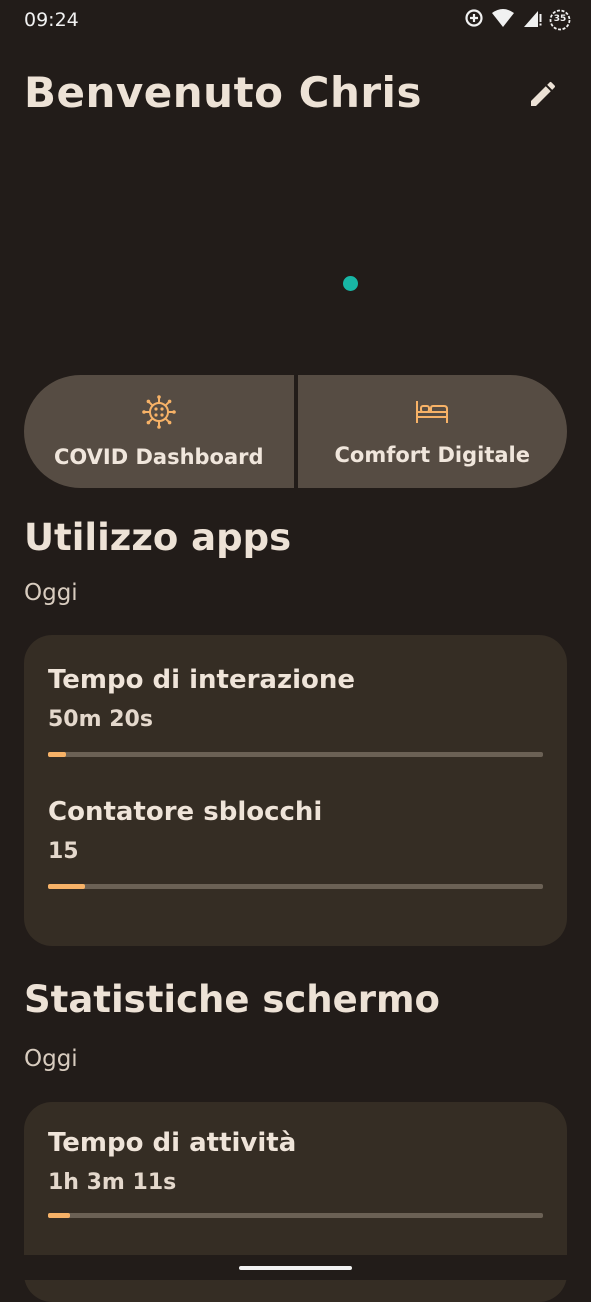  Describe the element at coordinates (432, 431) in the screenshot. I see `comfort-digitale-button: Comfort Digitale` at that location.